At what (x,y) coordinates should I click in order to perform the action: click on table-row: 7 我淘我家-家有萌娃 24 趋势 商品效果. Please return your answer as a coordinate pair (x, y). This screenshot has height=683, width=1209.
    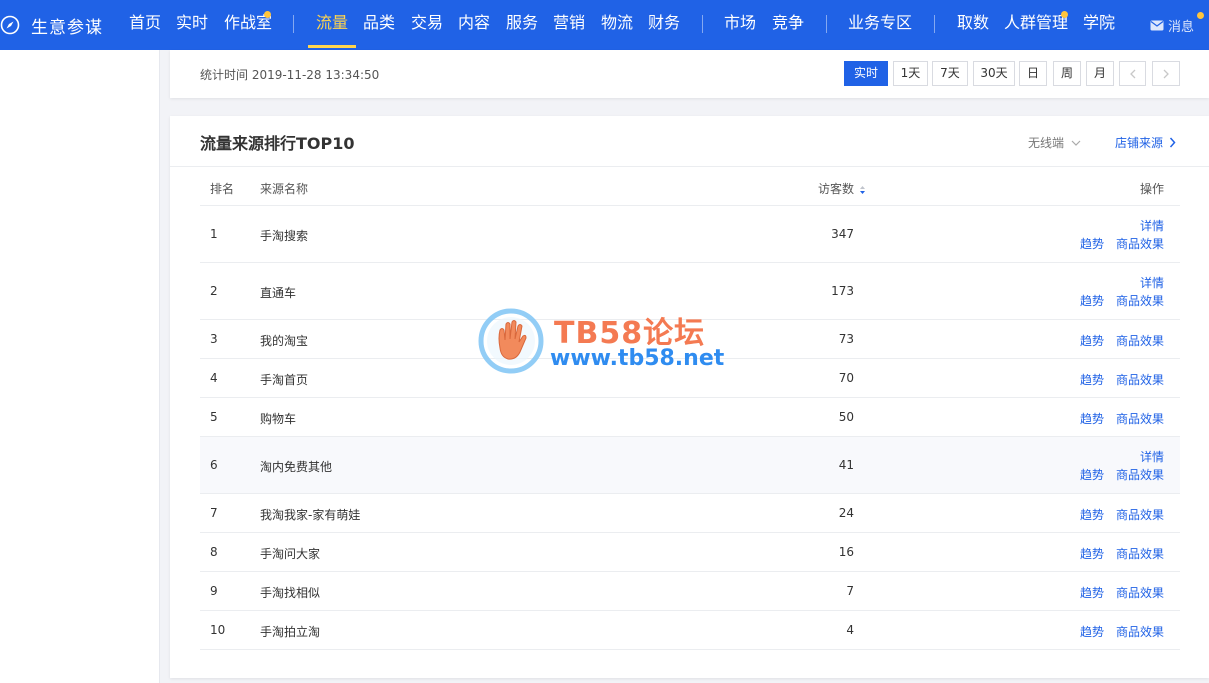
    Looking at the image, I should click on (690, 513).